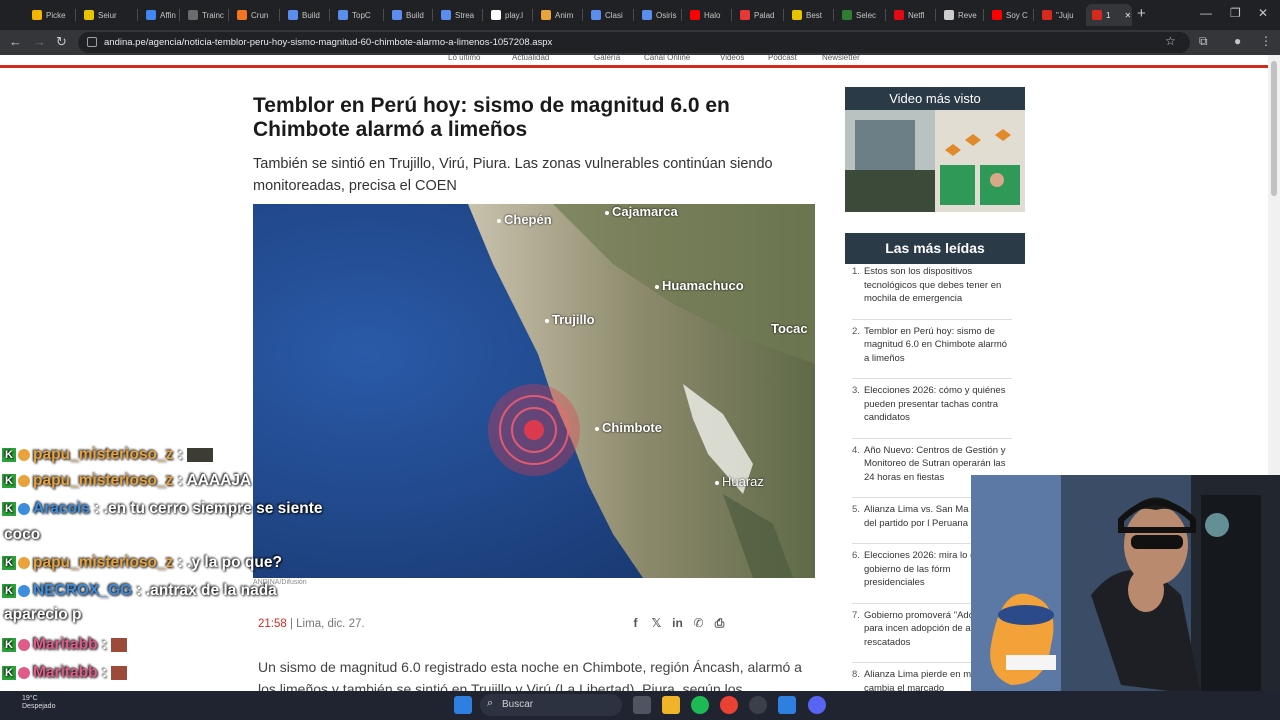 This screenshot has width=1280, height=720. I want to click on print-icon: ⎙, so click(719, 623).